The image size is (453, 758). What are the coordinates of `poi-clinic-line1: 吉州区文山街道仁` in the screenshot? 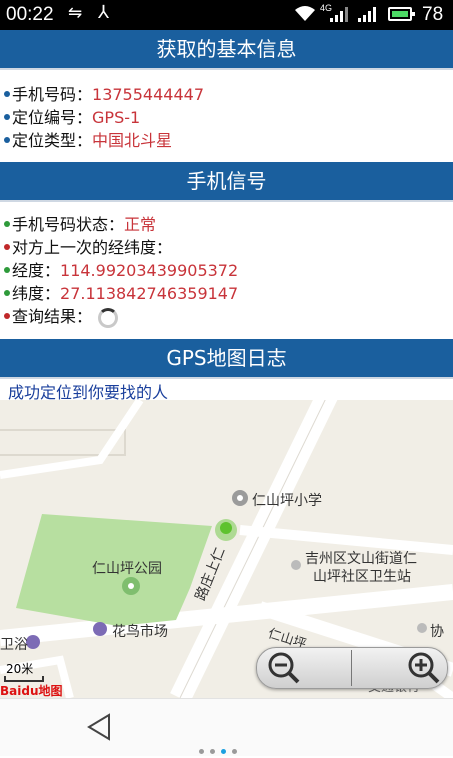 It's located at (361, 558).